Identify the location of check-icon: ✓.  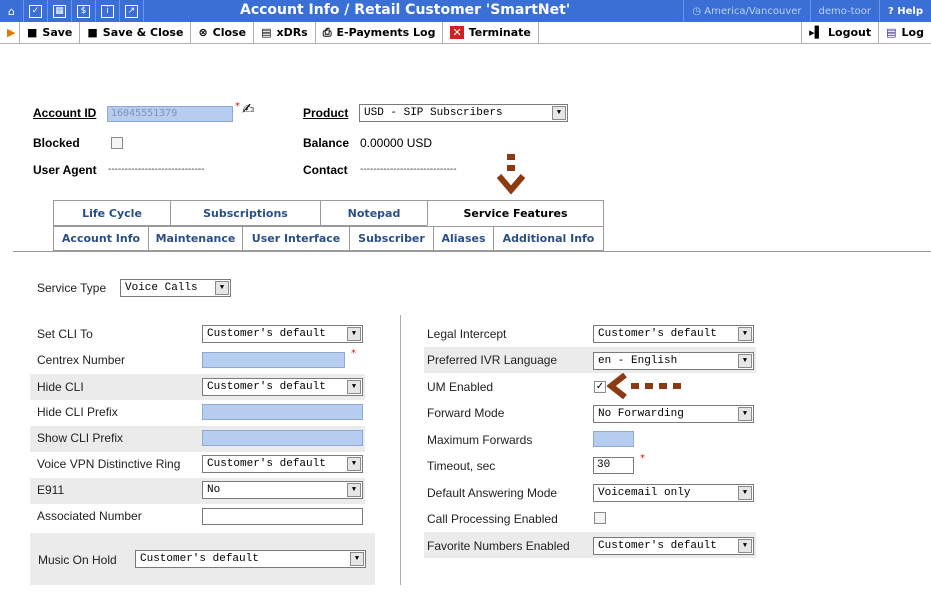
(36, 11).